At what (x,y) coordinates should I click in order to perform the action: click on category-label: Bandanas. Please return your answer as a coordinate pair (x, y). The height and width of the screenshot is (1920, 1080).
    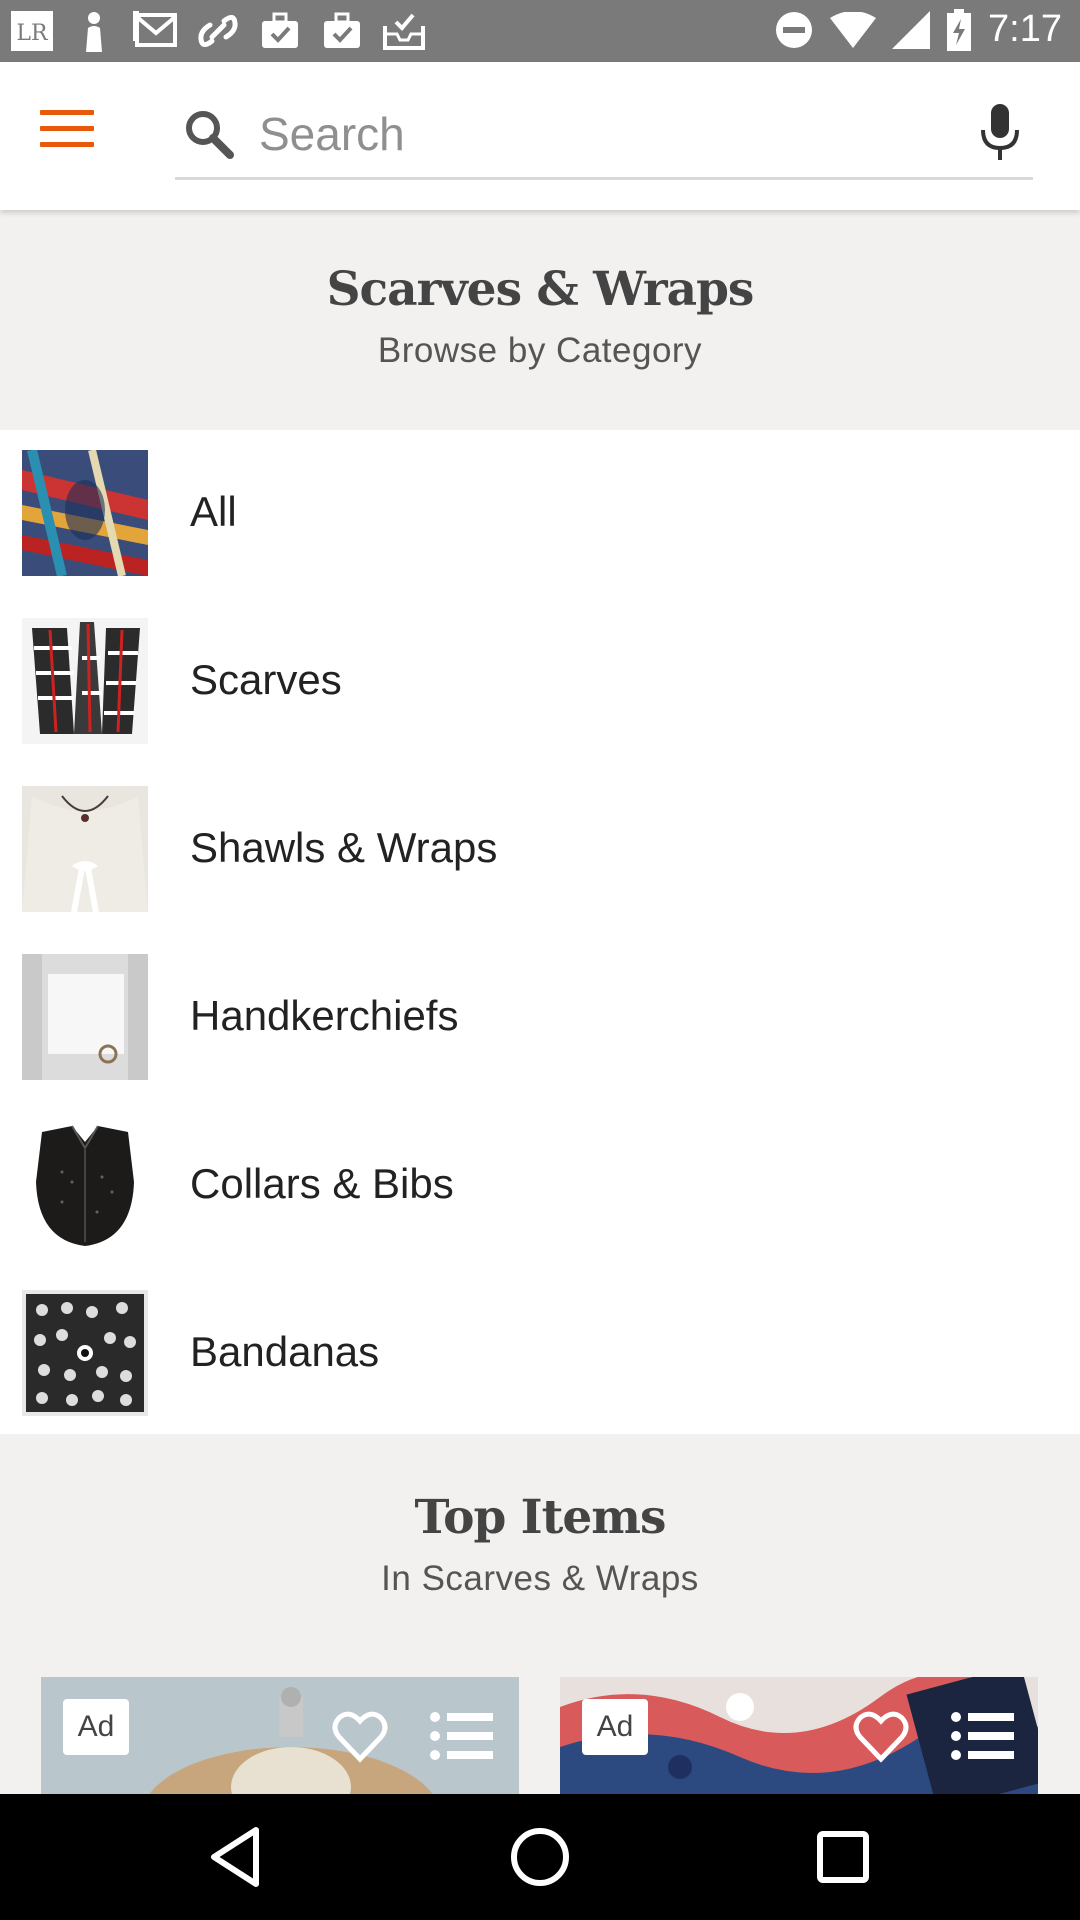
    Looking at the image, I should click on (285, 1351).